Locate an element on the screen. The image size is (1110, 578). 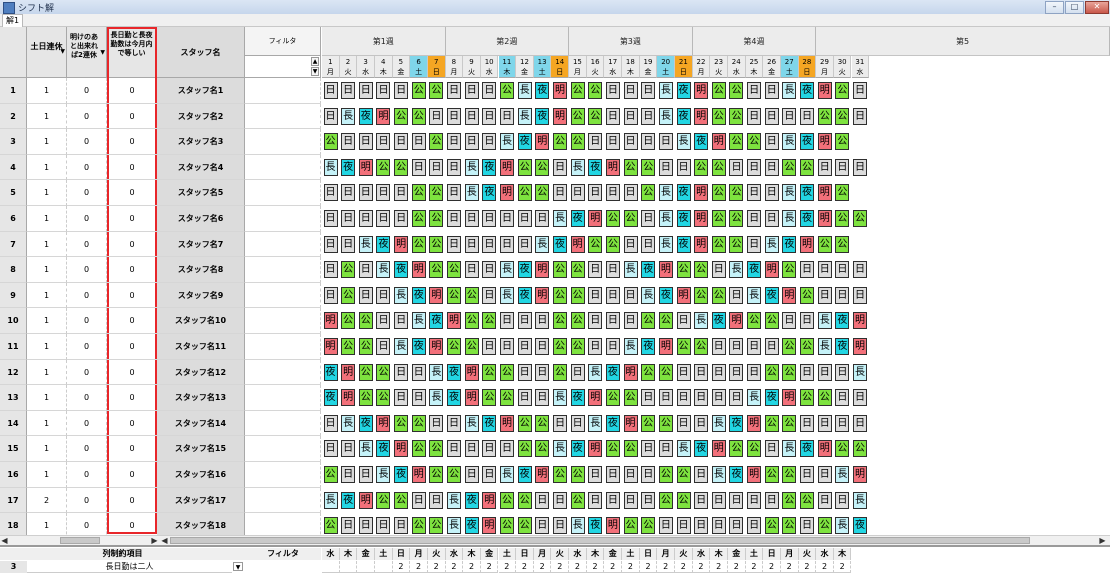
sheet-tab: 解1 is located at coordinates (13, 20).